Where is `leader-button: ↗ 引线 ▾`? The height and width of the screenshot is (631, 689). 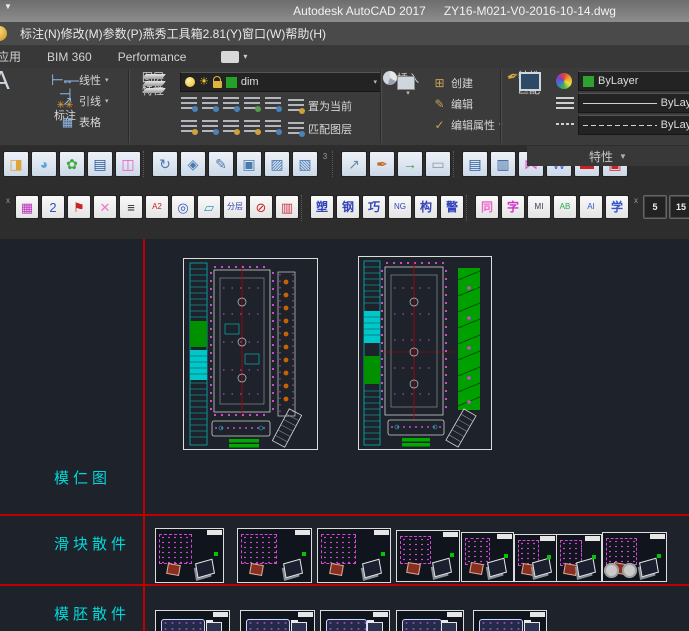 leader-button: ↗ 引线 ▾ is located at coordinates (84, 101).